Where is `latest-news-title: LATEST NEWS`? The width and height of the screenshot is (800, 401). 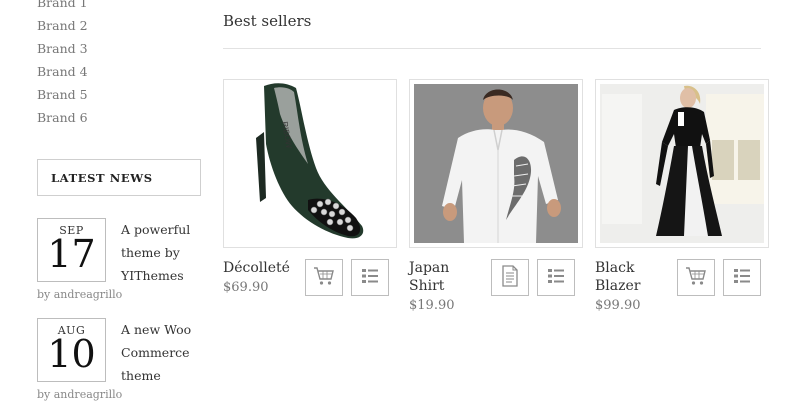
latest-news-title: LATEST NEWS is located at coordinates (102, 177).